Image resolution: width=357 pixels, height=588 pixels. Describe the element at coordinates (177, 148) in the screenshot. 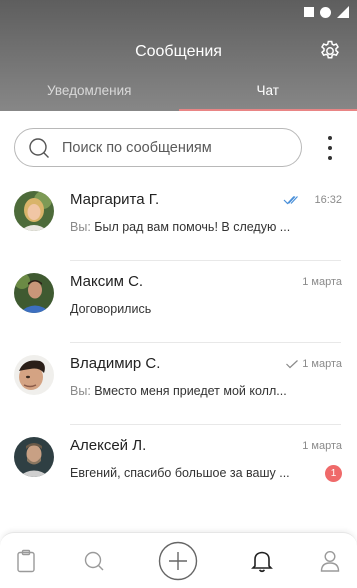

I see `search-input` at that location.